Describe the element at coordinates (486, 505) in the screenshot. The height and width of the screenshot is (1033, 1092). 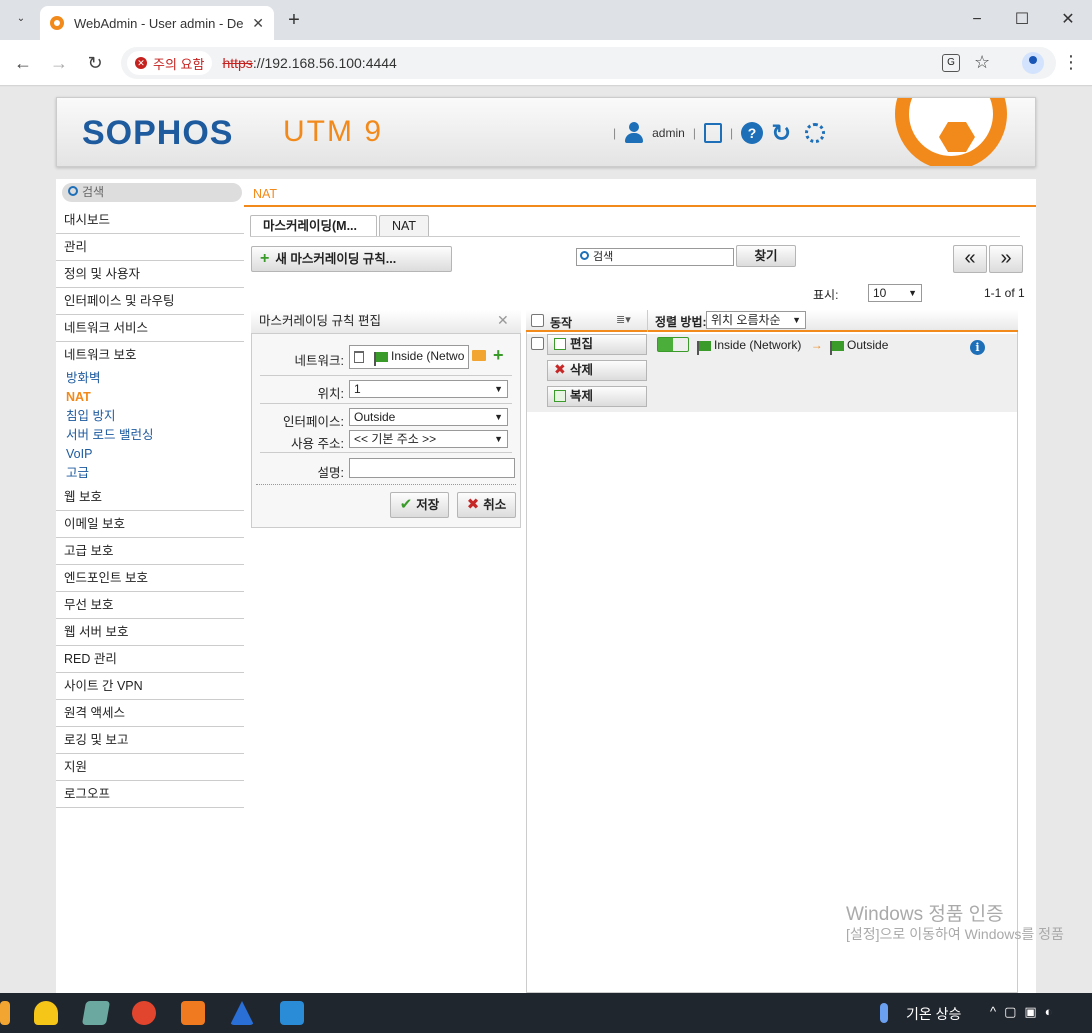
I see `cancel-button: ✖ 취소` at that location.